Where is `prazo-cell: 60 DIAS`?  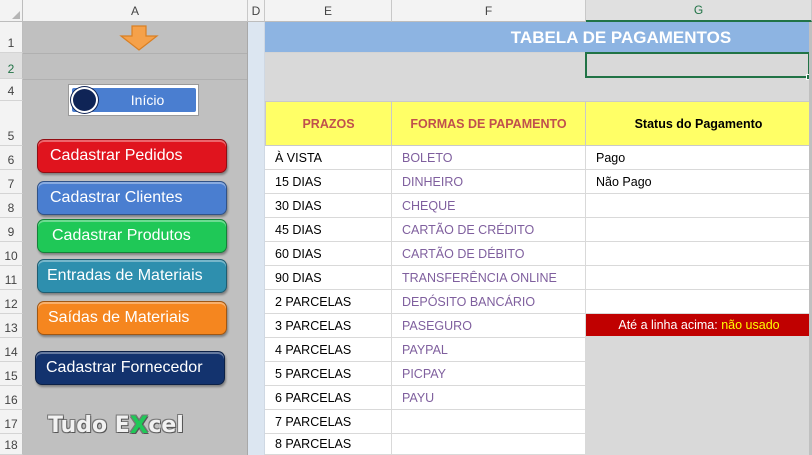 prazo-cell: 60 DIAS is located at coordinates (328, 254).